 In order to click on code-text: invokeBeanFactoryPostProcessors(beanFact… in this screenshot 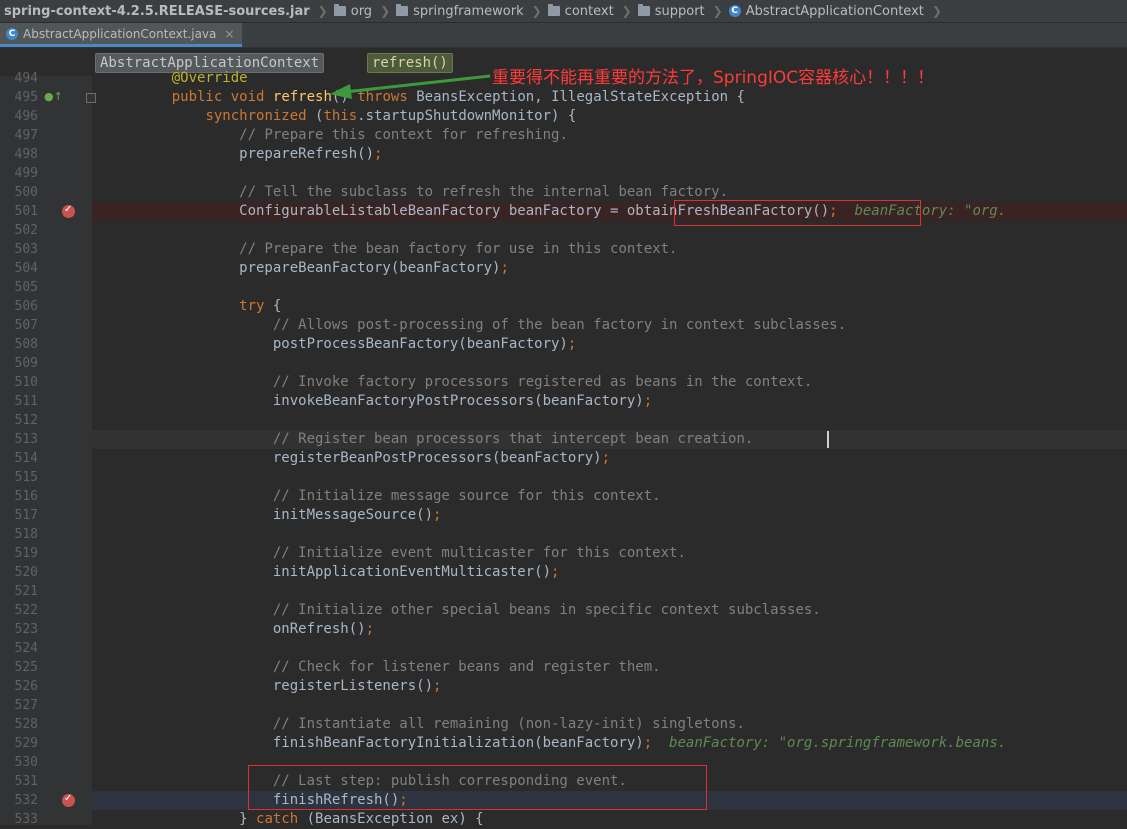, I will do `click(395, 401)`.